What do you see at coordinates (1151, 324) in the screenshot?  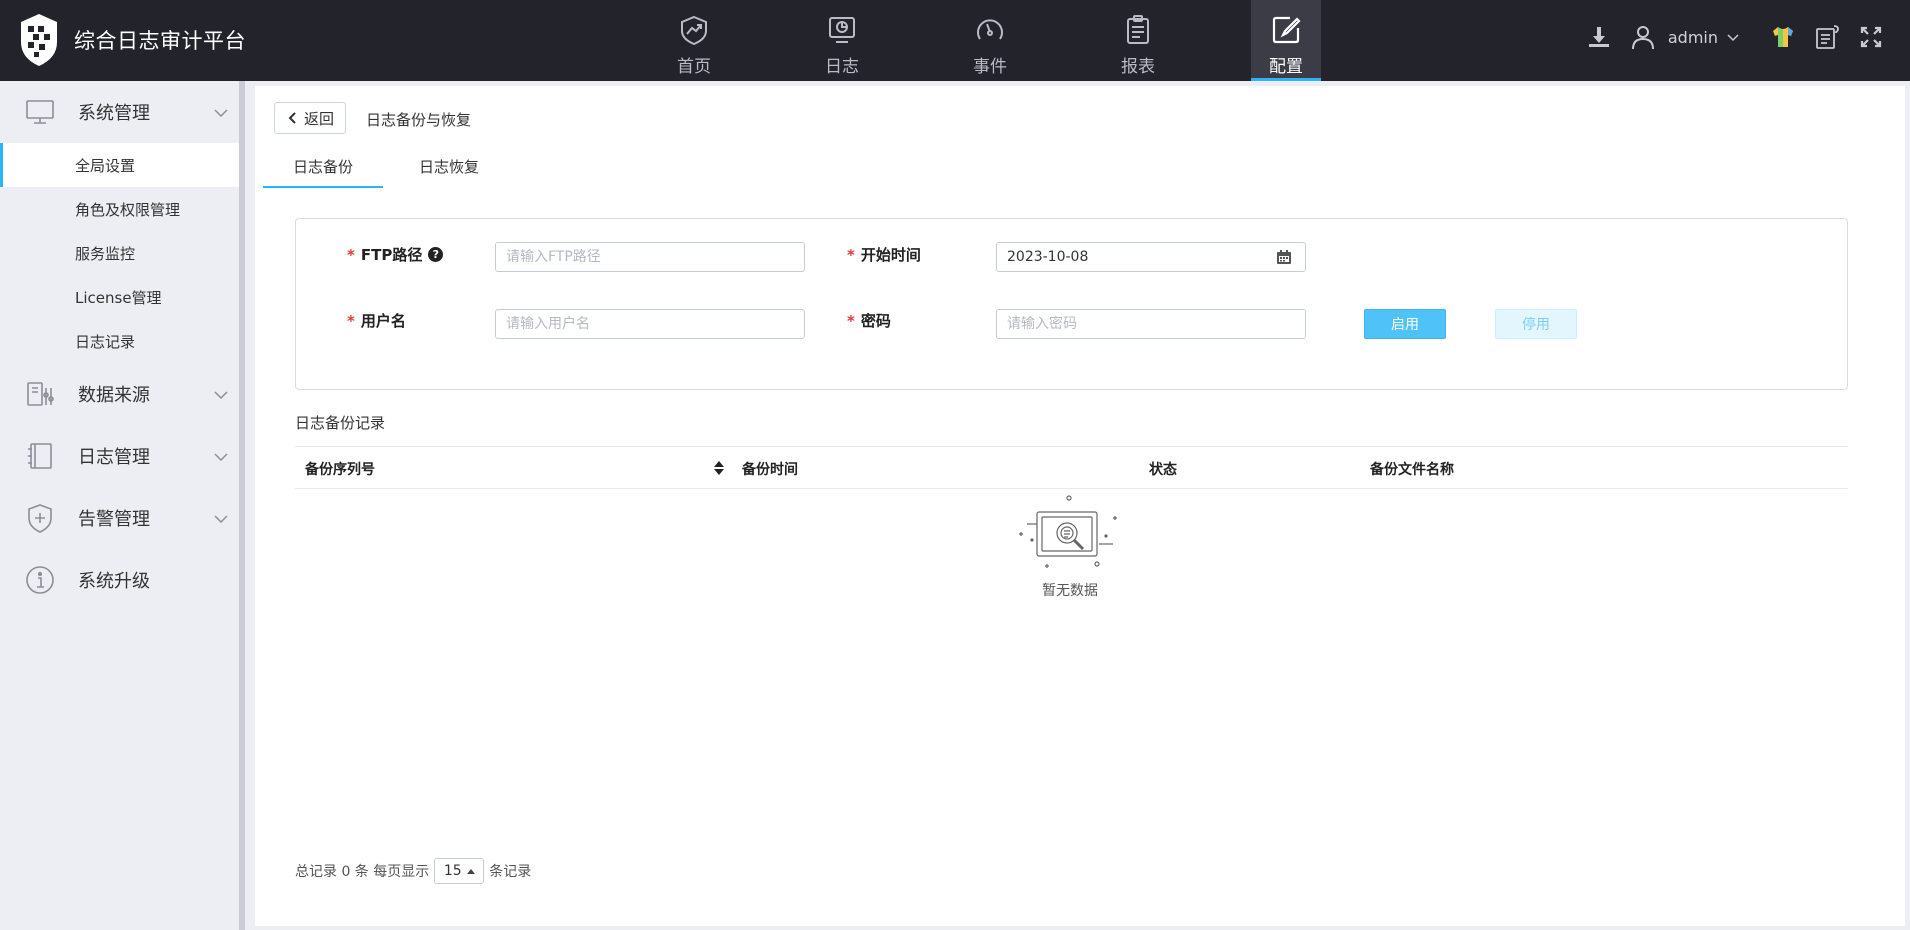 I see `password-input` at bounding box center [1151, 324].